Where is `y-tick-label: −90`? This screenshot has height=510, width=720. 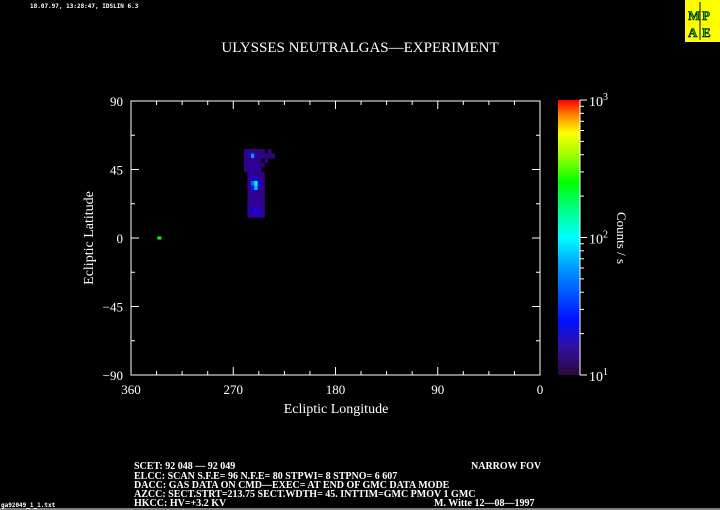
y-tick-label: −90 is located at coordinates (113, 375).